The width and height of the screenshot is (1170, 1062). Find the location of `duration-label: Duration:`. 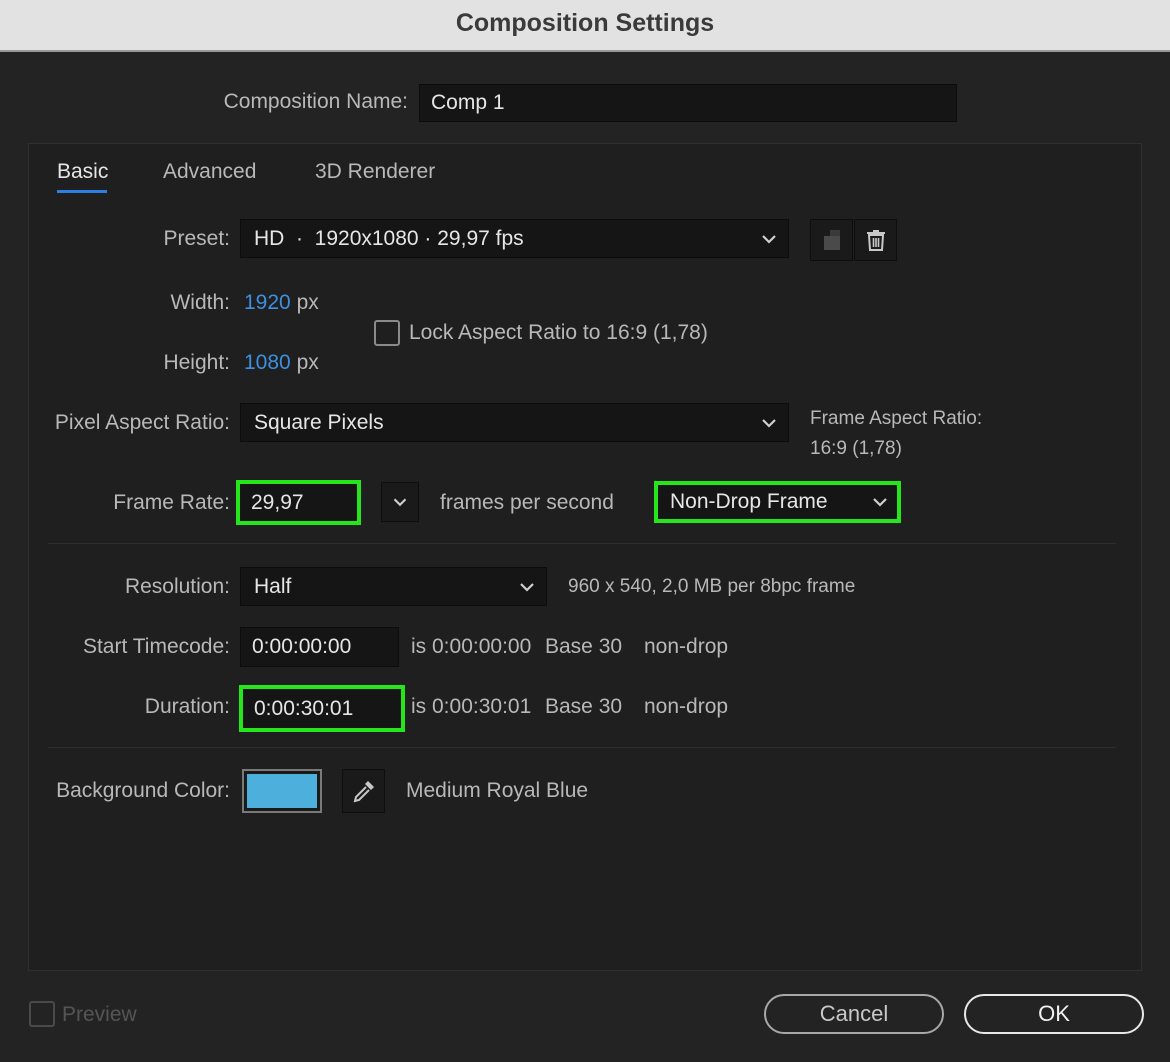

duration-label: Duration: is located at coordinates (187, 706).